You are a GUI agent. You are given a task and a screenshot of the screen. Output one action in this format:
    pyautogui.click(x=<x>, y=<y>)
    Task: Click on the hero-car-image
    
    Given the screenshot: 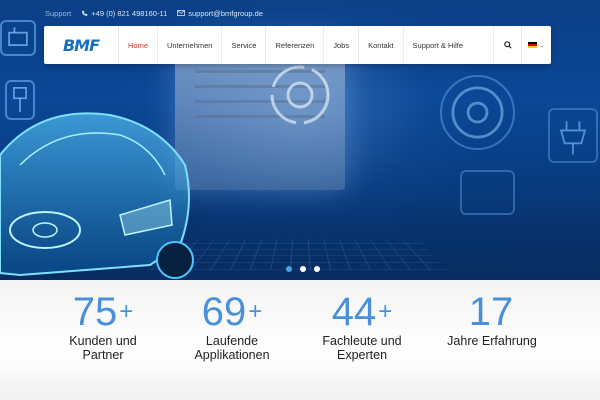 What is the action you would take?
    pyautogui.click(x=97, y=195)
    